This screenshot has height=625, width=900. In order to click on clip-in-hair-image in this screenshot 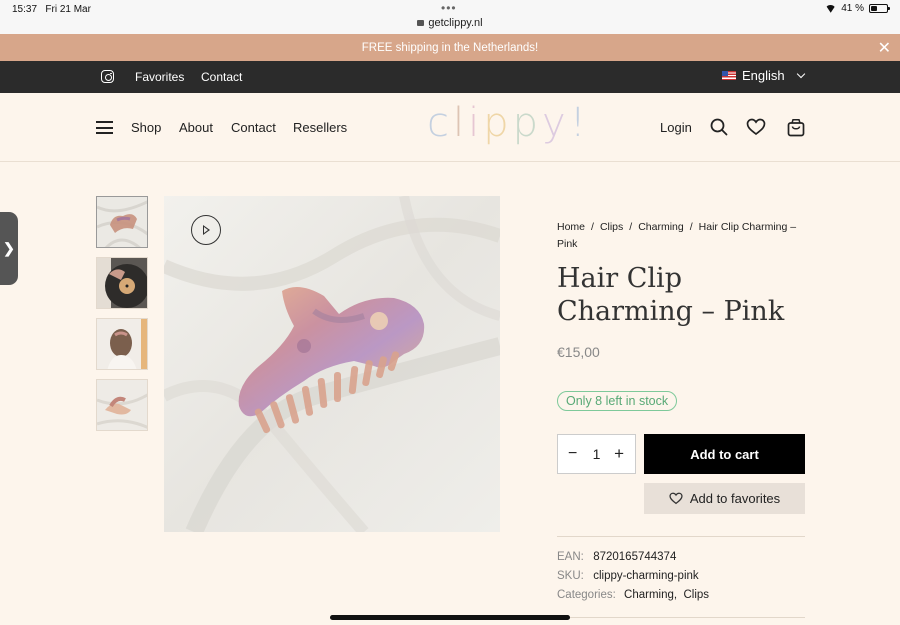, I will do `click(122, 344)`.